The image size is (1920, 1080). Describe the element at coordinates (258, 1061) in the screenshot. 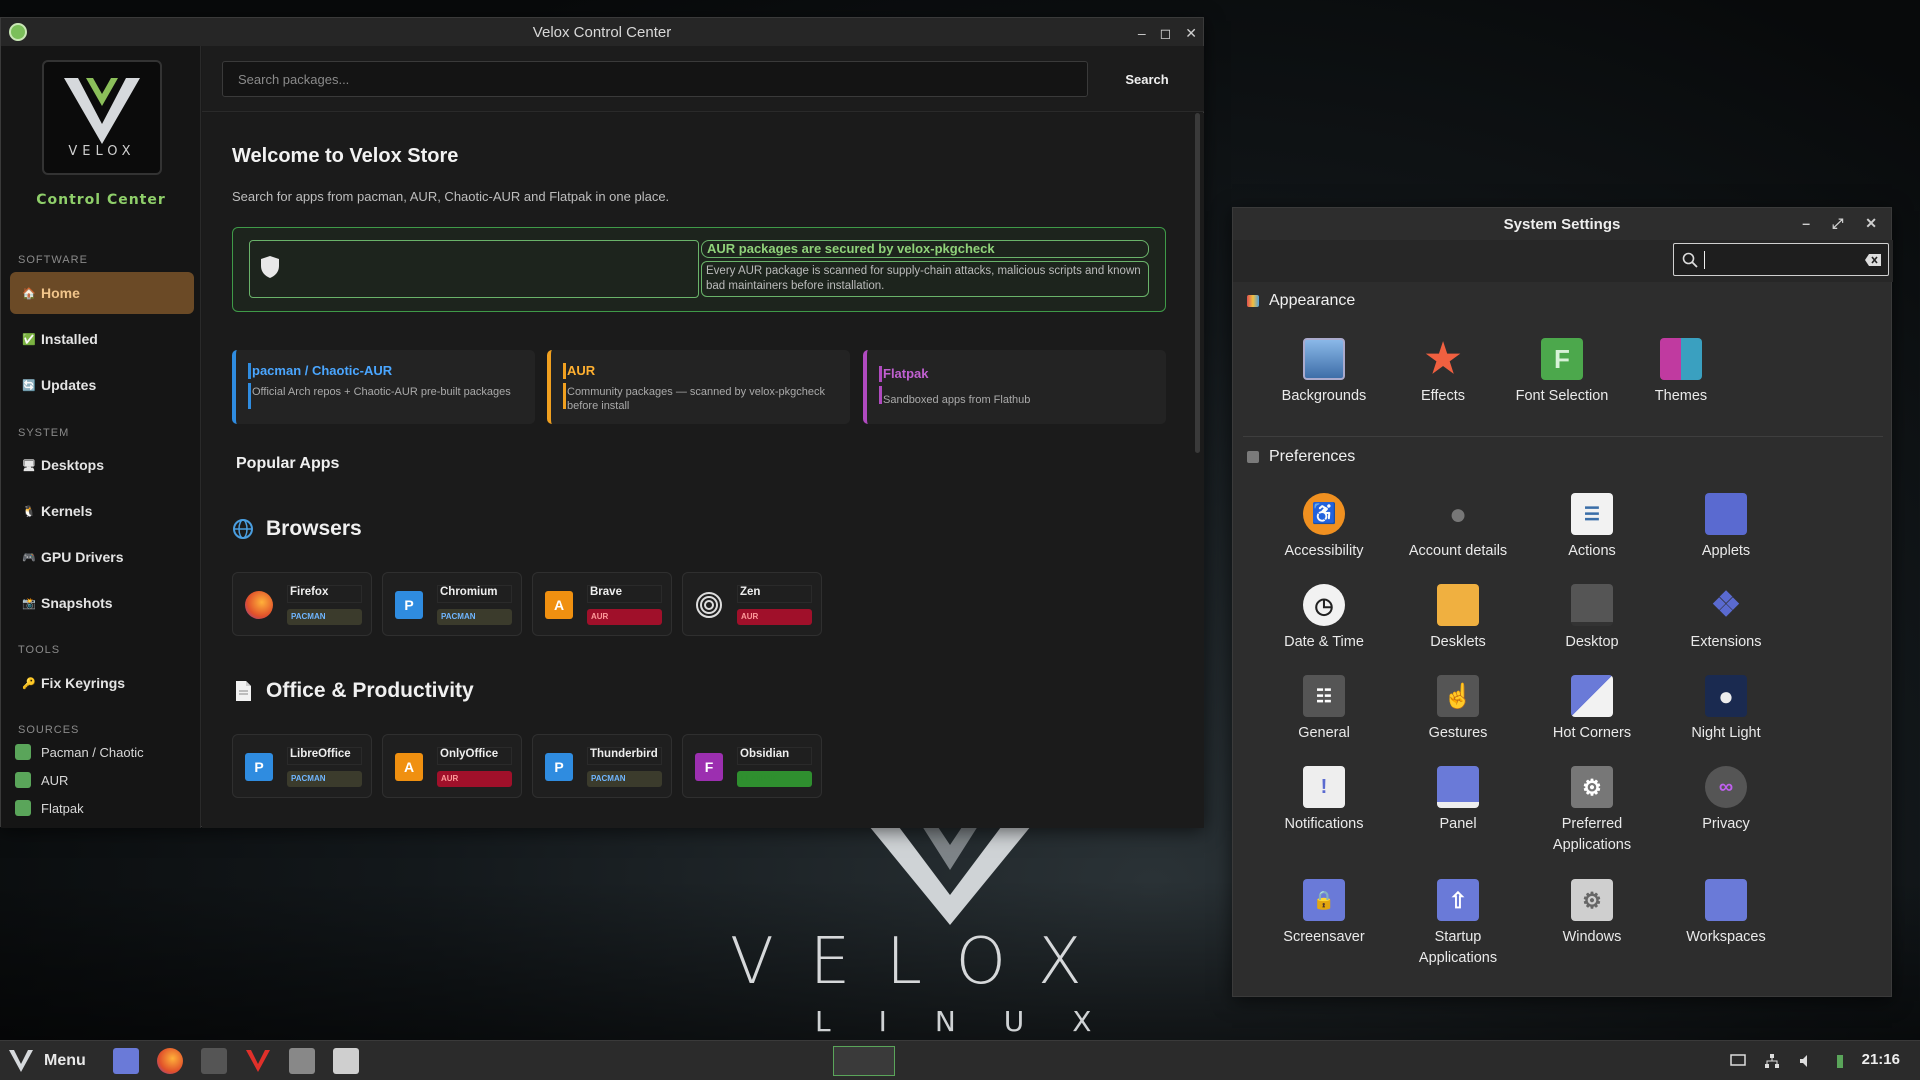

I see `velox-launcher-icon` at that location.